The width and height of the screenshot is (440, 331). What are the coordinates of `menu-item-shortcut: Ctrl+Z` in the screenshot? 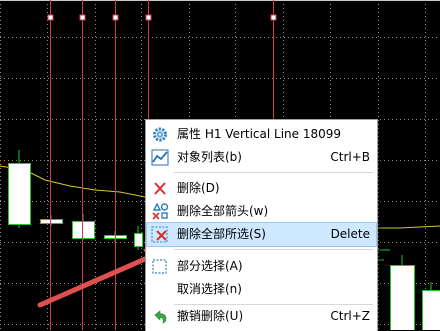 It's located at (350, 316).